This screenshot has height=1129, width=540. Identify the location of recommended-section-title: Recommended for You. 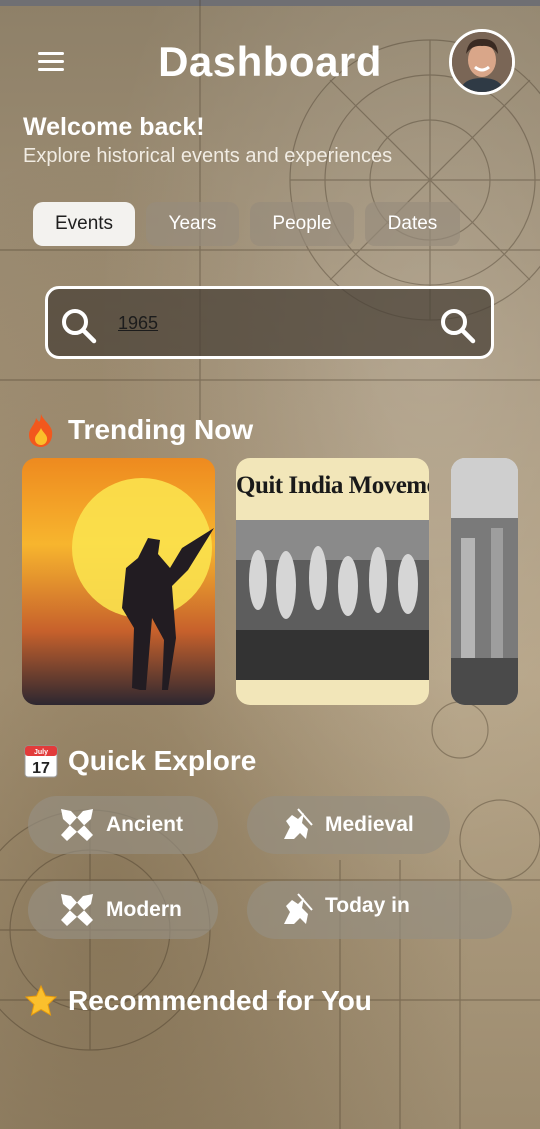
(198, 1001).